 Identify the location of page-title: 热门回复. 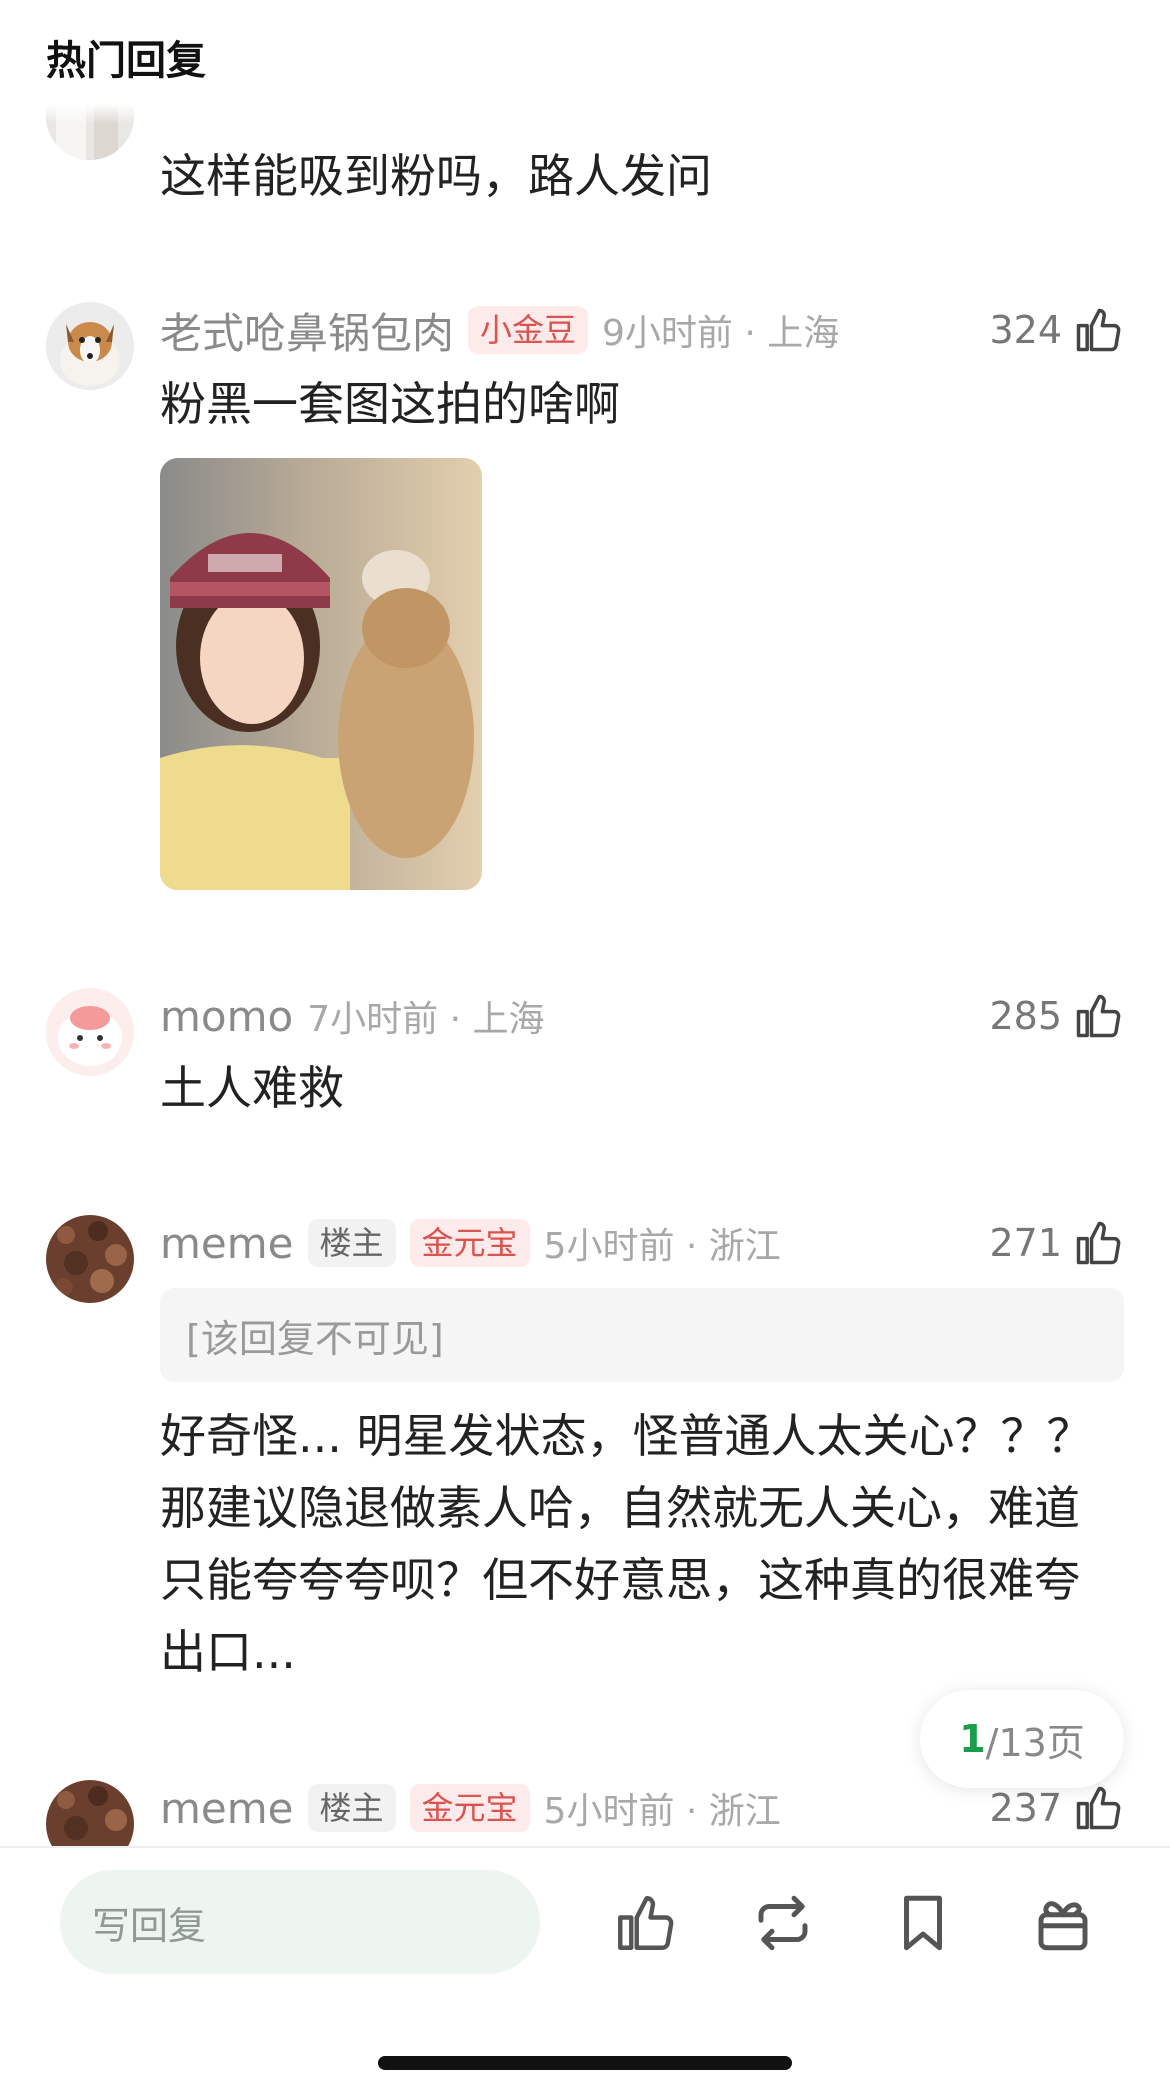
(126, 61).